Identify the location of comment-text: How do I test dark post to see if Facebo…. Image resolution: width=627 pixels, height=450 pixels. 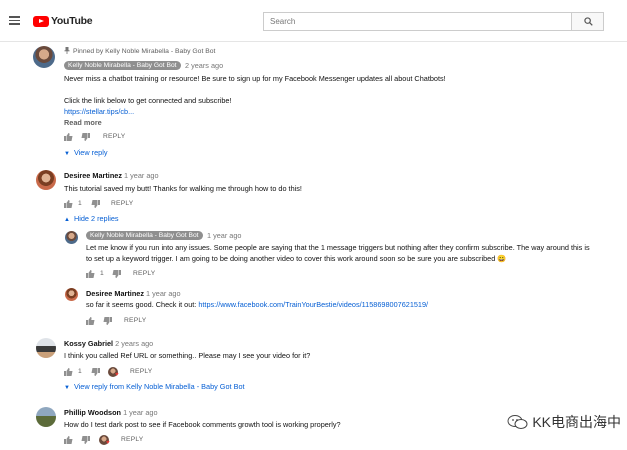
(202, 424).